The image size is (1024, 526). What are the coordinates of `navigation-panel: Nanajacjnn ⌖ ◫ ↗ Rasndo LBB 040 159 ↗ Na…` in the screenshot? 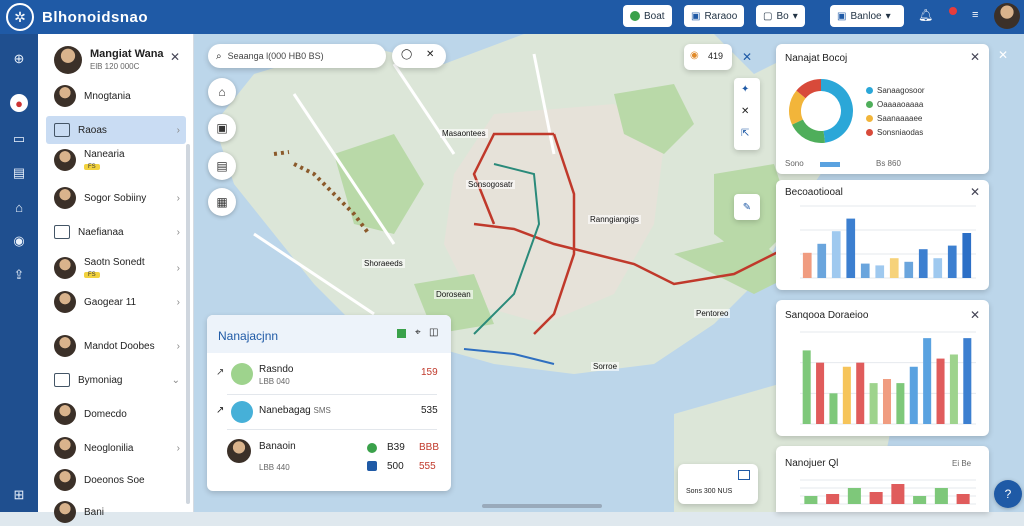 It's located at (329, 403).